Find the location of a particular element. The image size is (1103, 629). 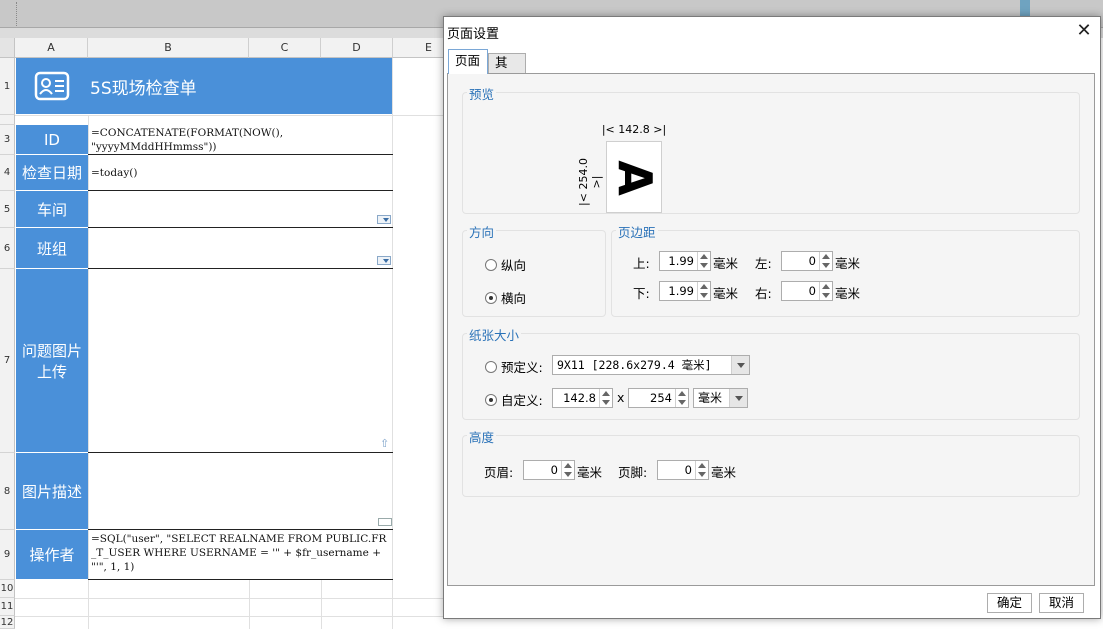

custom-height-spinner: 254 is located at coordinates (658, 398).